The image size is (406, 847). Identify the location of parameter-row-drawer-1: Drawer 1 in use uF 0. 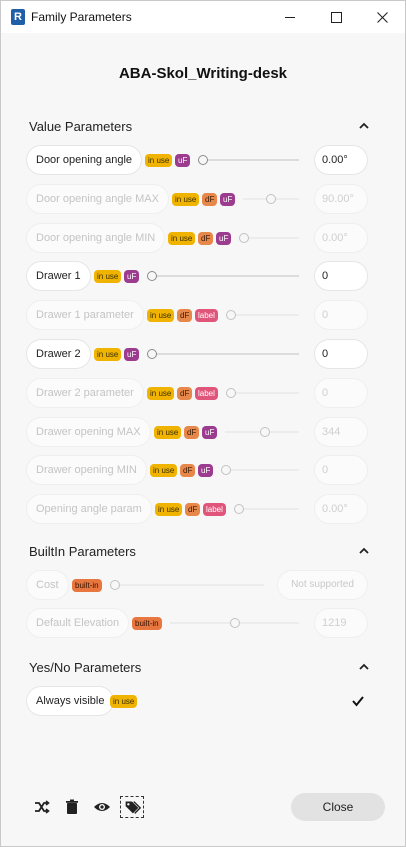
(200, 276).